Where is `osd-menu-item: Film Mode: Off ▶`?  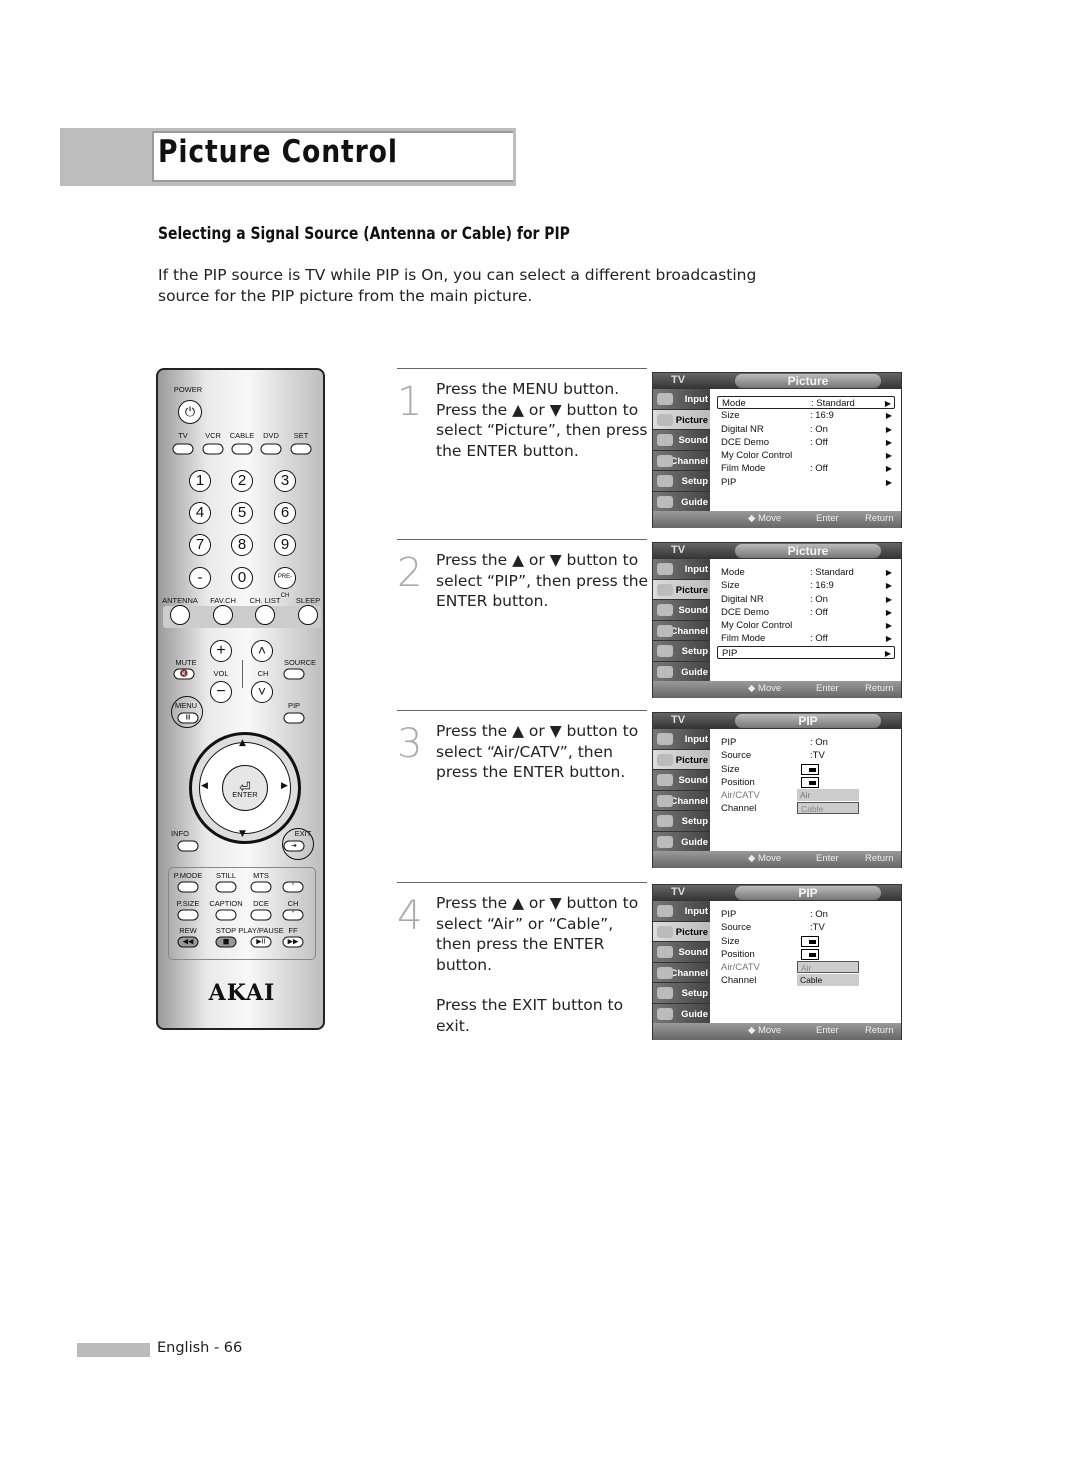 osd-menu-item: Film Mode: Off ▶ is located at coordinates (806, 468).